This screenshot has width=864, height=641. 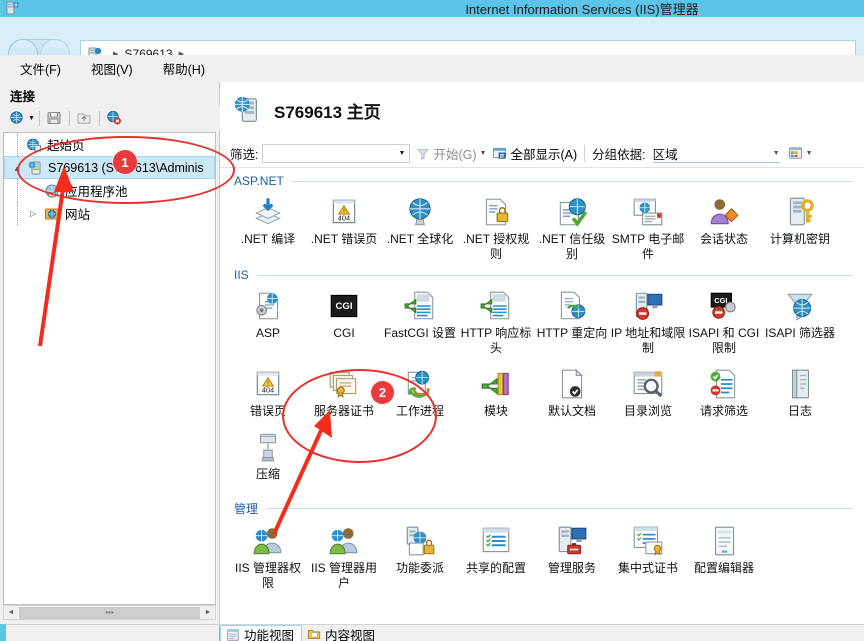 I want to click on filter-caret-icon: ▼, so click(x=402, y=153).